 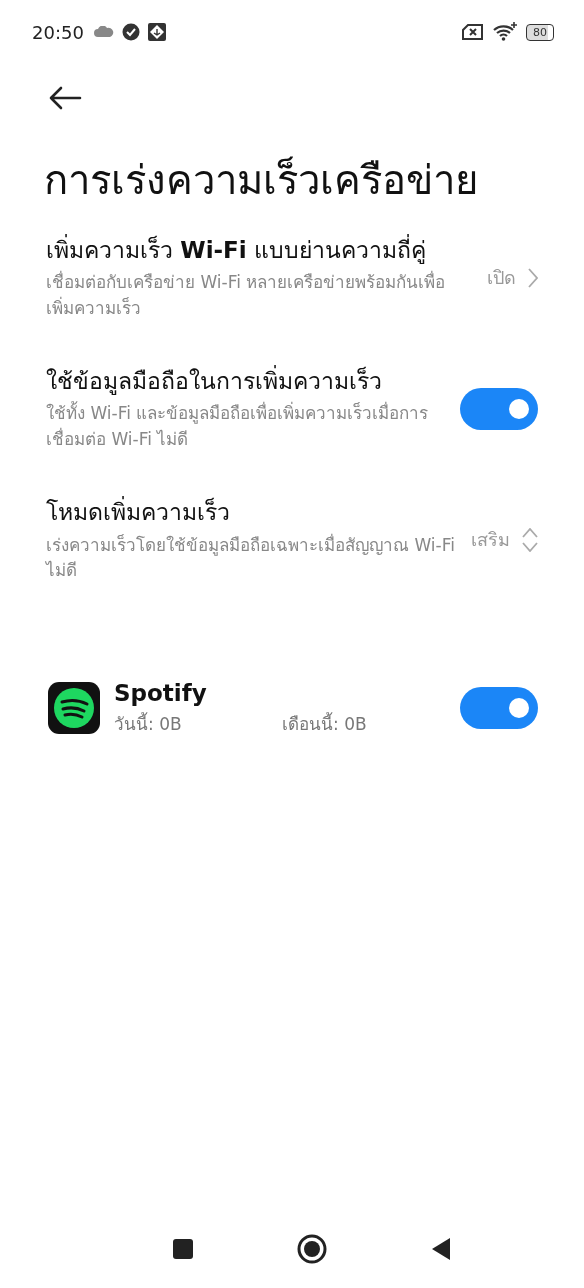 I want to click on setting-row: ใช้ข้อมูลมือถือในการเพิ่มความเร็ว ใช้ทั้ง Wi-Fi และข้อมูลมือถือเพื่อเพิ่มความเร็วเมื่อการเชื่อมต่อ Wi-Fi ไม่ดี, so click(x=292, y=409).